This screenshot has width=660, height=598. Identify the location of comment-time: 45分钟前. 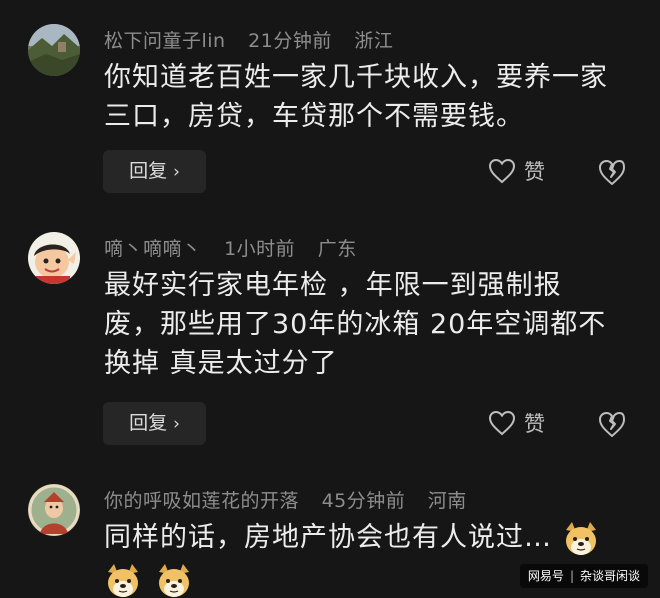
(363, 501).